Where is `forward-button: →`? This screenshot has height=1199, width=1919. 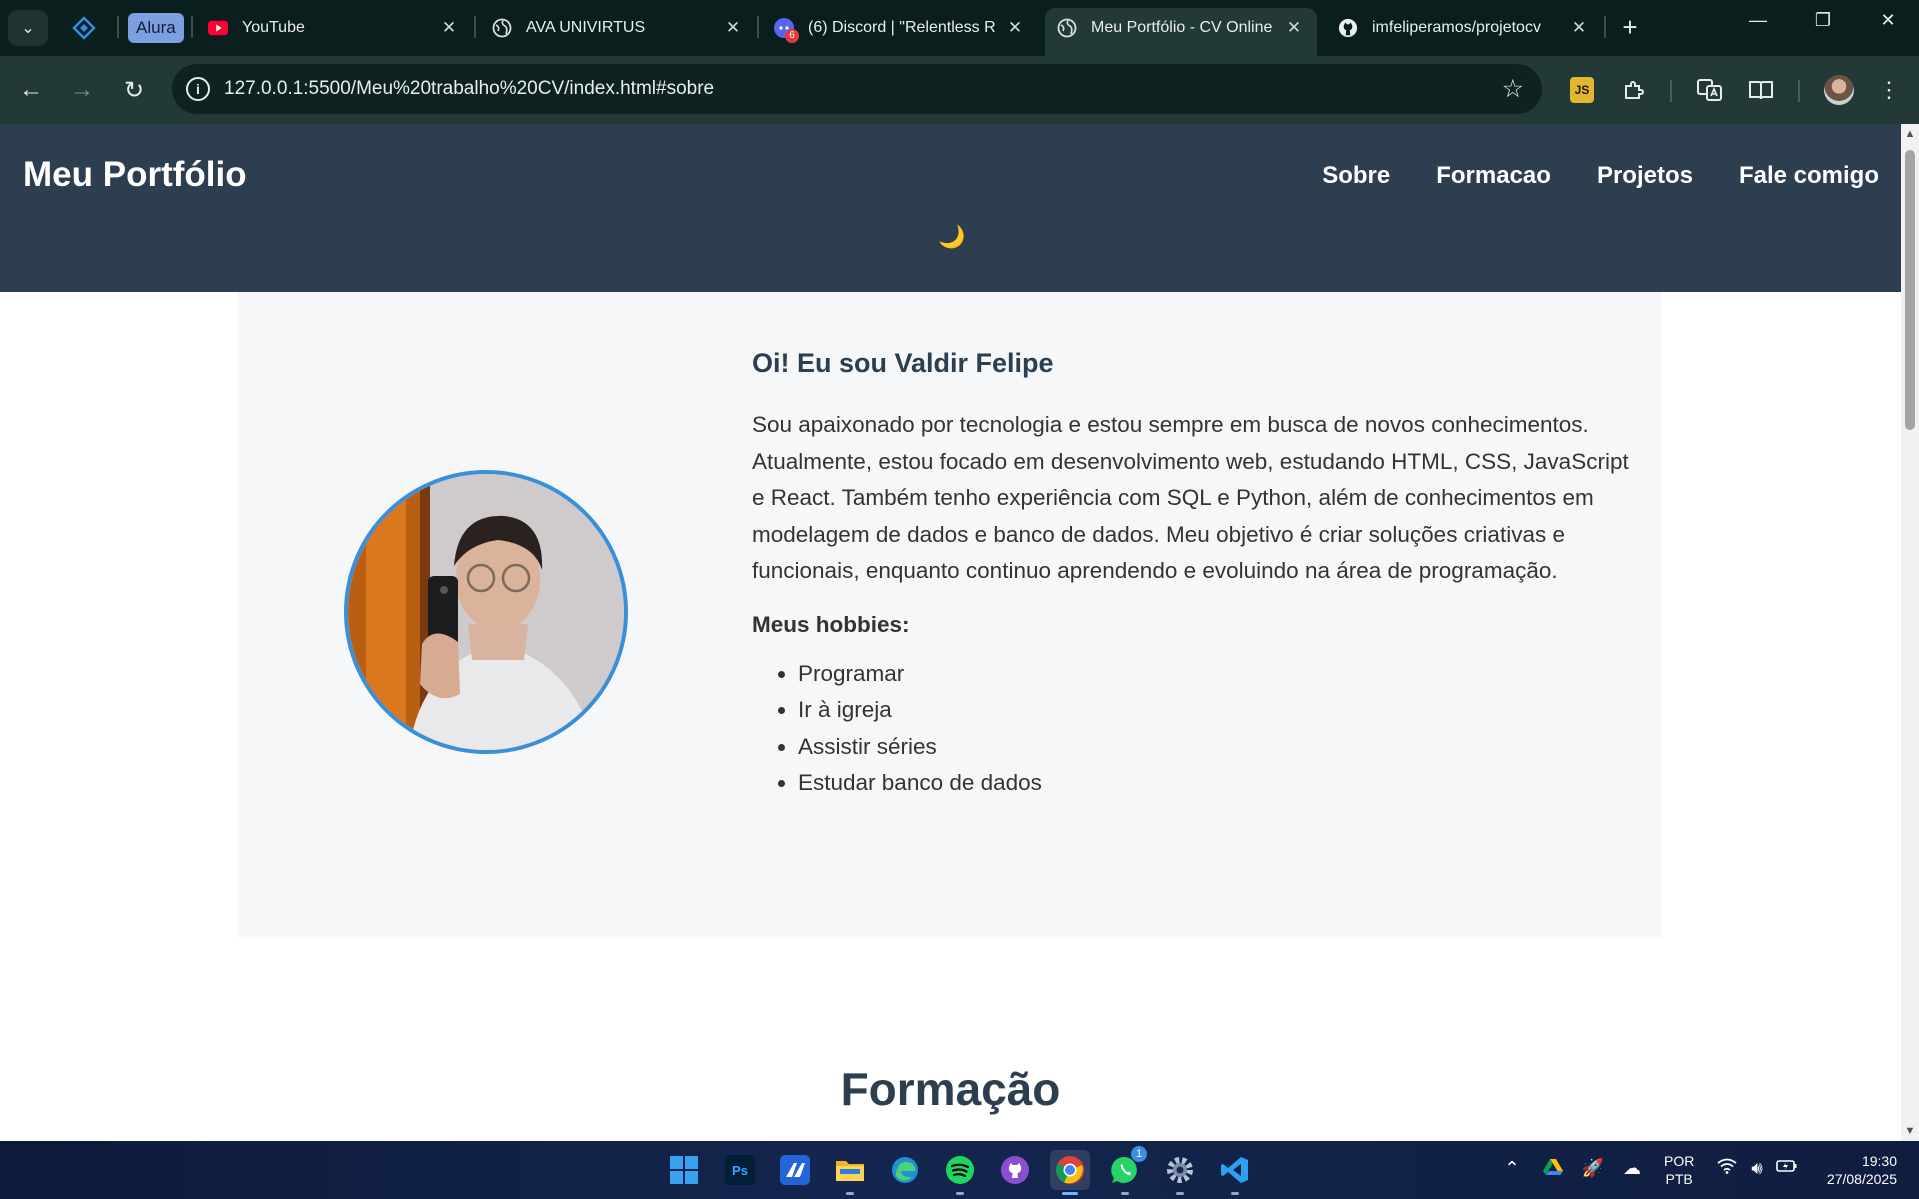
forward-button: → is located at coordinates (82, 90).